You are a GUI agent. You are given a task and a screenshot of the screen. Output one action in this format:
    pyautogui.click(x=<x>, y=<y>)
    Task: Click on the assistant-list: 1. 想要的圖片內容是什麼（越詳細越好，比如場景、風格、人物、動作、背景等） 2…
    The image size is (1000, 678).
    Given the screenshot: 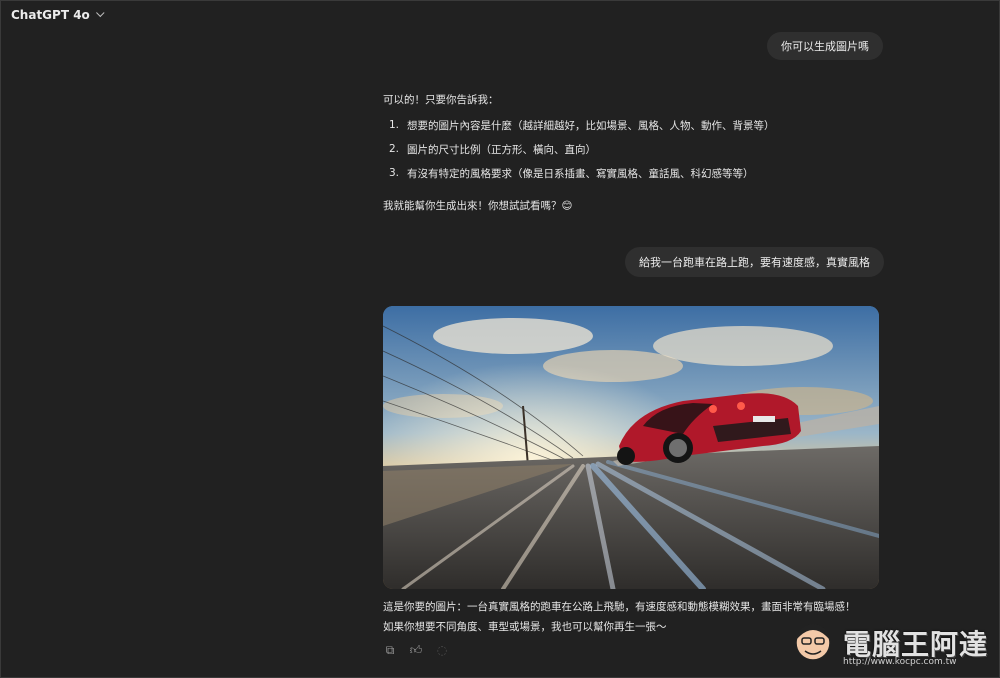 What is the action you would take?
    pyautogui.click(x=593, y=149)
    